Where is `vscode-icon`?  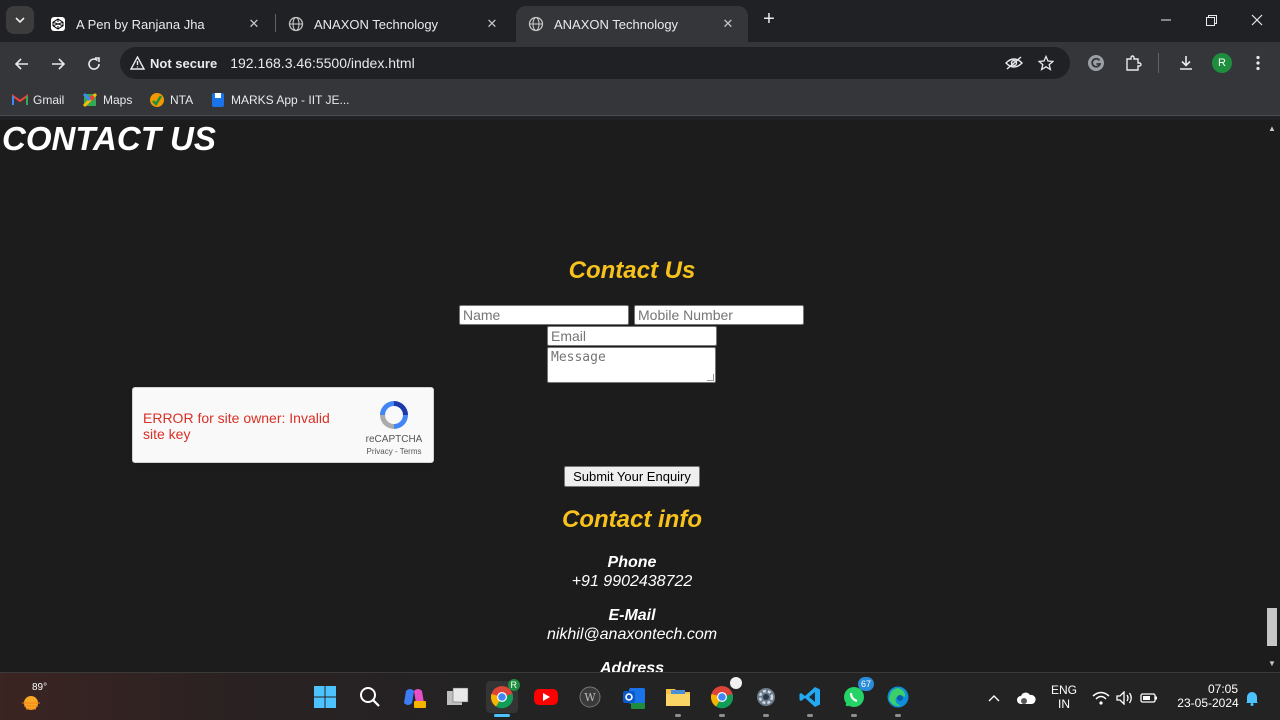 vscode-icon is located at coordinates (809, 697).